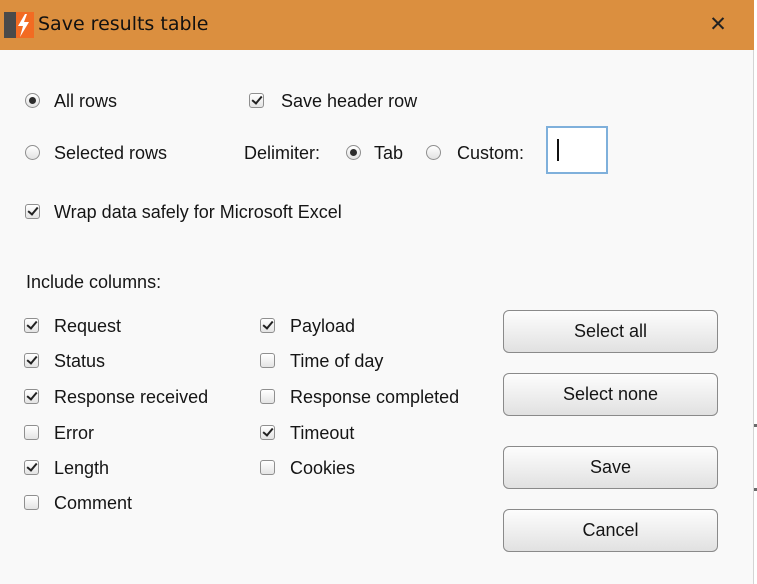 The width and height of the screenshot is (757, 584). Describe the element at coordinates (87, 326) in the screenshot. I see `column-request-label: Request` at that location.